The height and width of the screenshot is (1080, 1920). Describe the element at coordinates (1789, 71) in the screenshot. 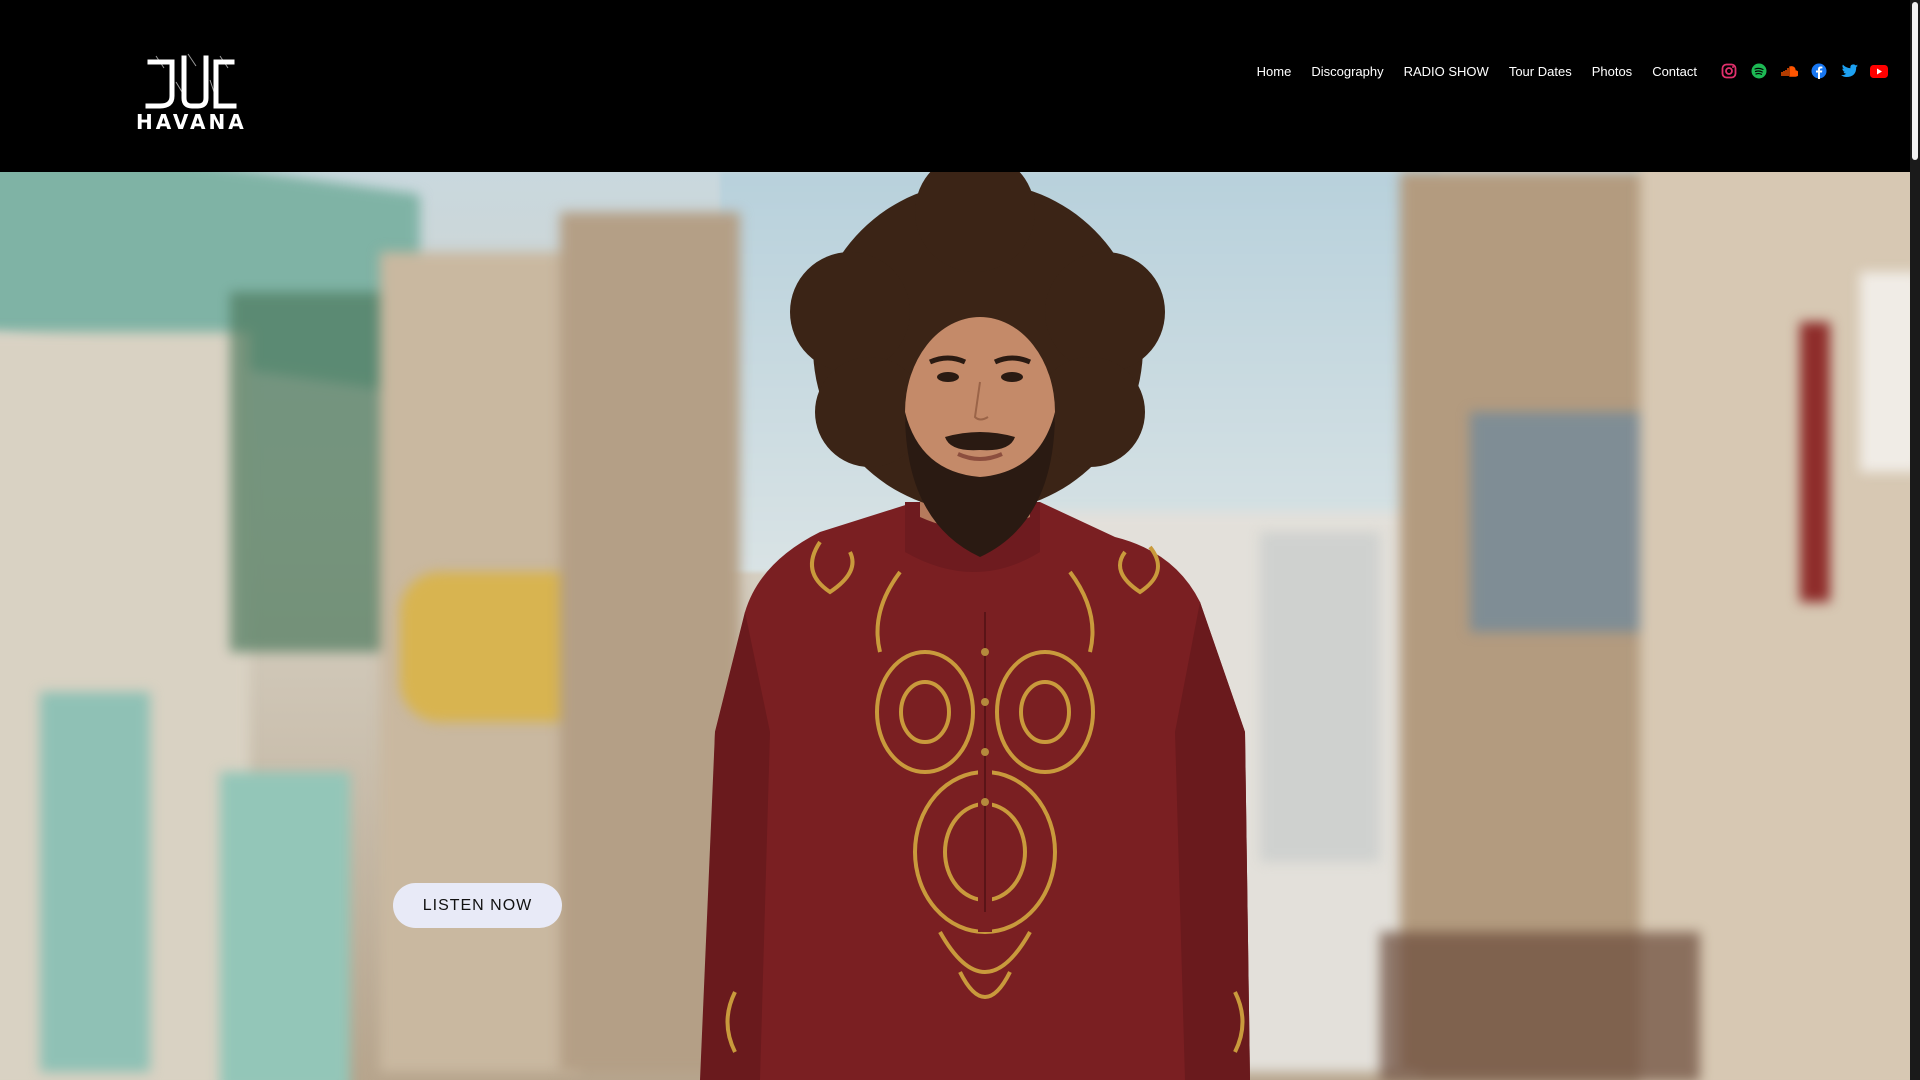

I see `soundcloud-icon` at that location.